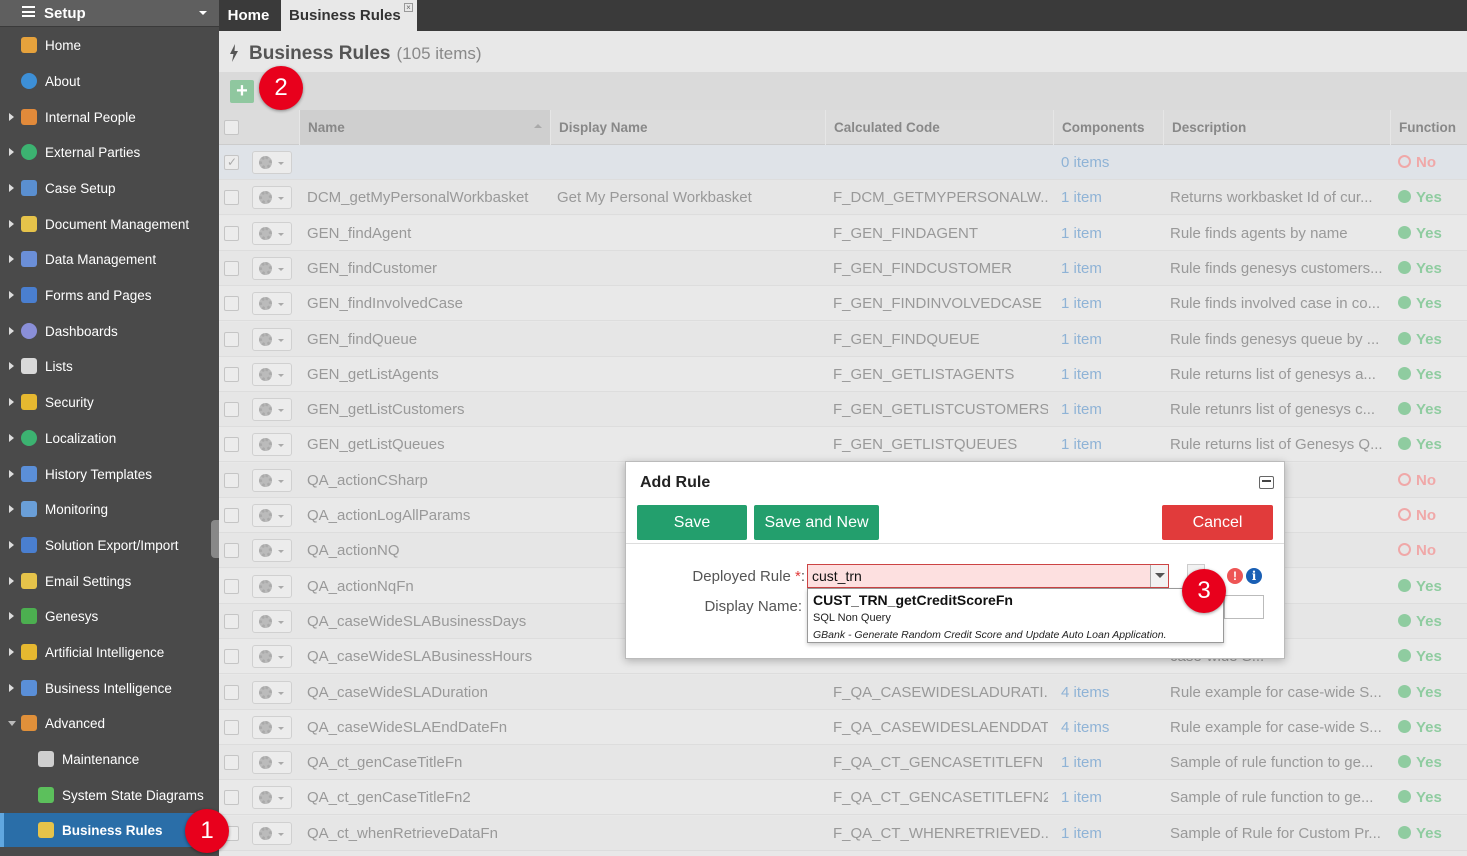 The height and width of the screenshot is (856, 1467). I want to click on info-icon: i, so click(1254, 576).